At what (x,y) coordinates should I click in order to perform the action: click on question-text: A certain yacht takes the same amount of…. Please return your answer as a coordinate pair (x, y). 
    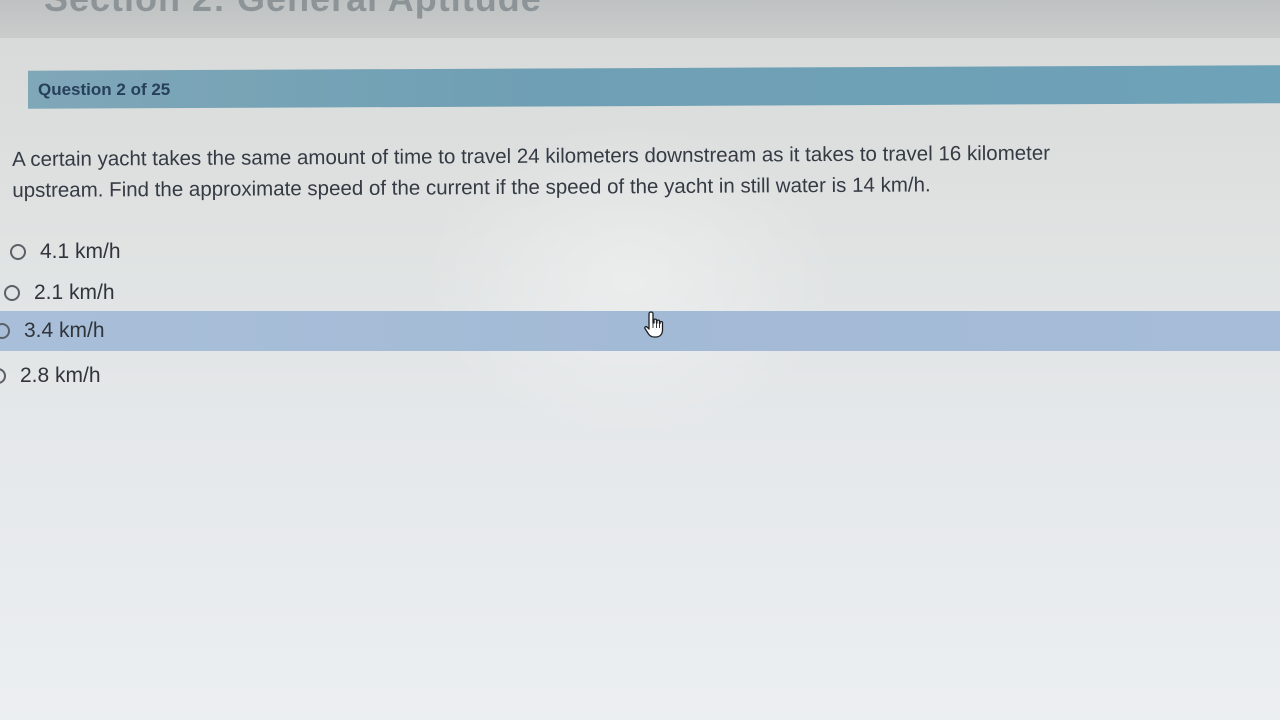
    Looking at the image, I should click on (646, 171).